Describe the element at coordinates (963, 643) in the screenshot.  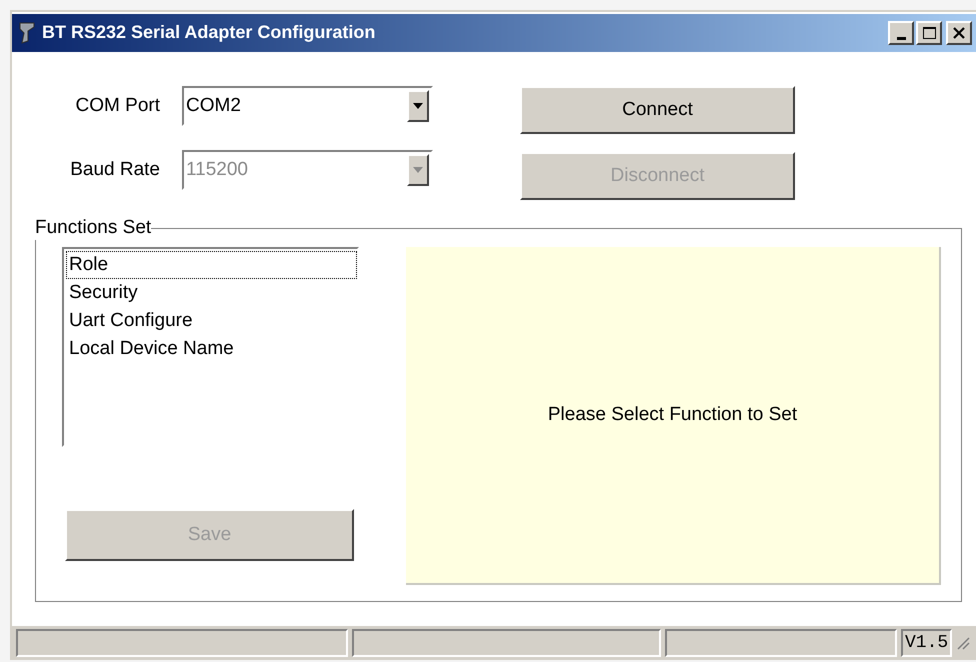
I see `resize-grip-icon` at that location.